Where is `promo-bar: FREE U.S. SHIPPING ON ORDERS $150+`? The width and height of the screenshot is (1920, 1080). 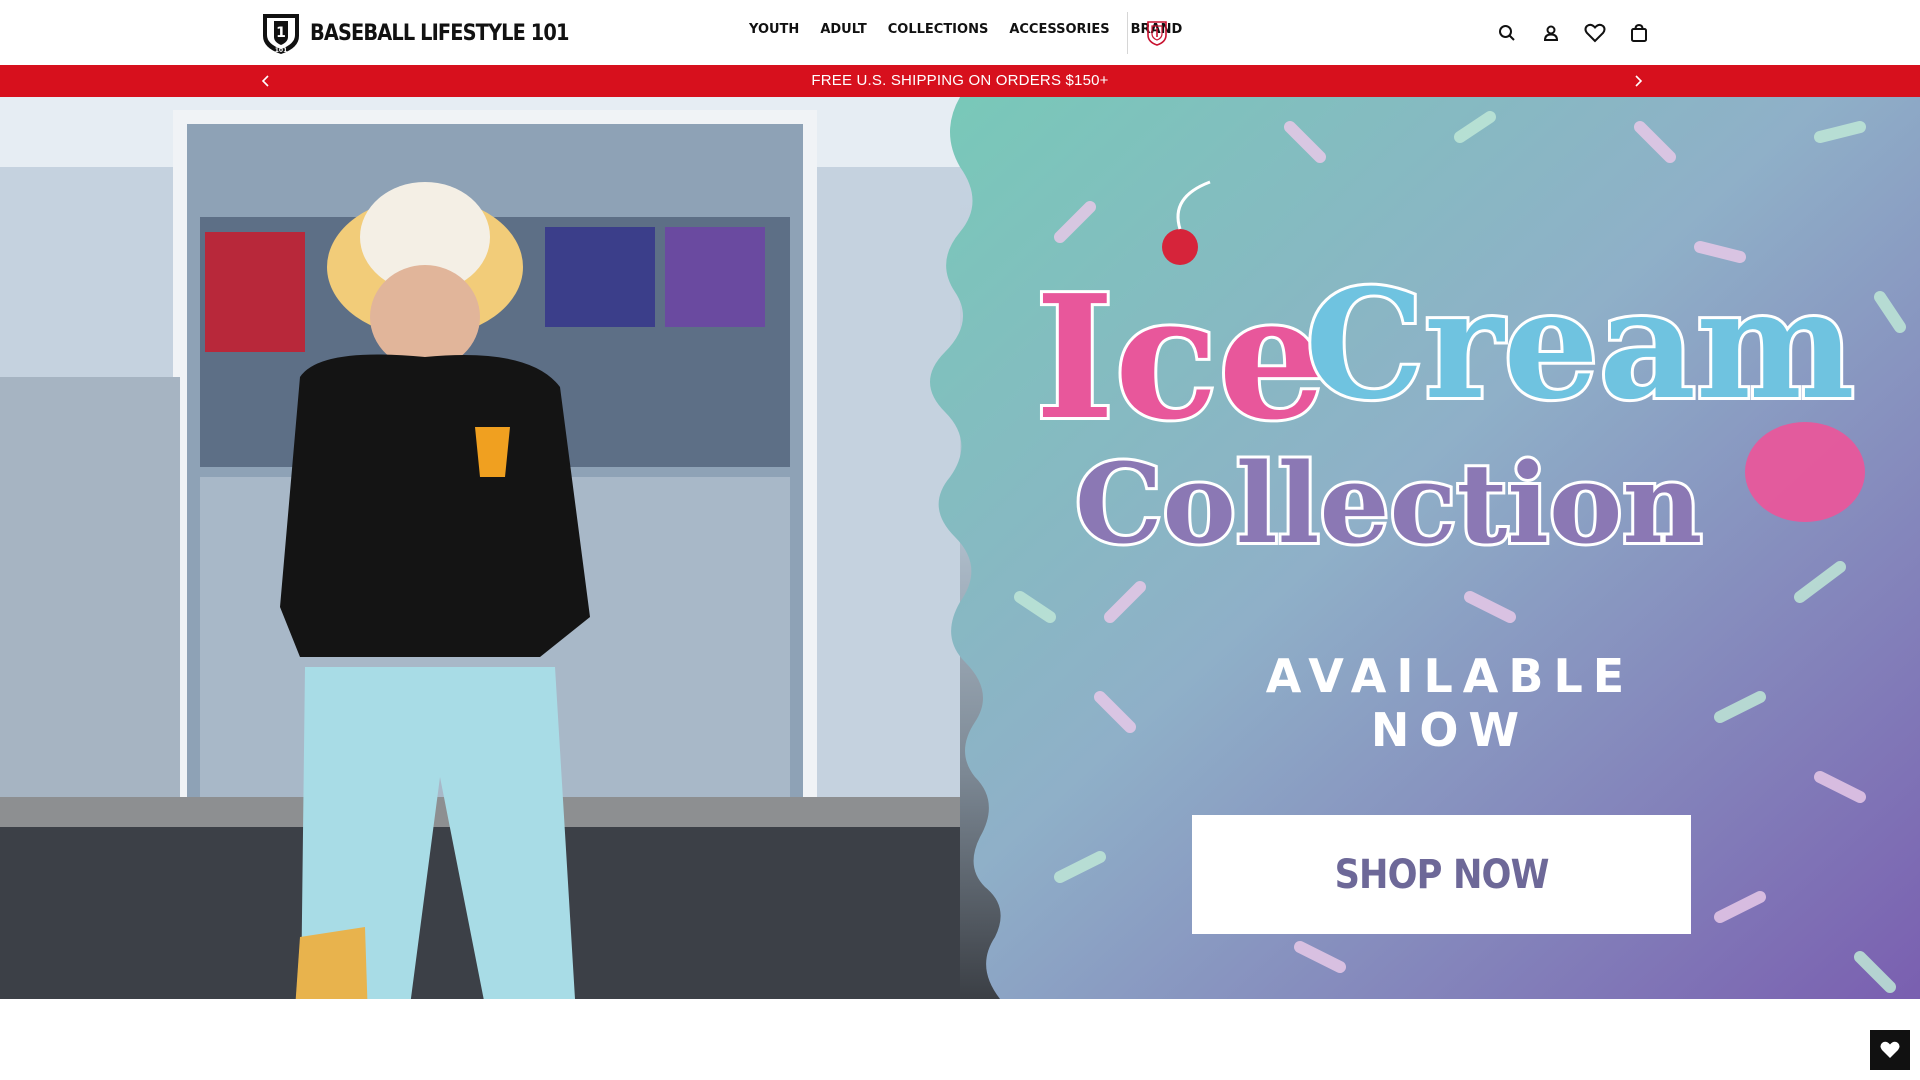 promo-bar: FREE U.S. SHIPPING ON ORDERS $150+ is located at coordinates (960, 81).